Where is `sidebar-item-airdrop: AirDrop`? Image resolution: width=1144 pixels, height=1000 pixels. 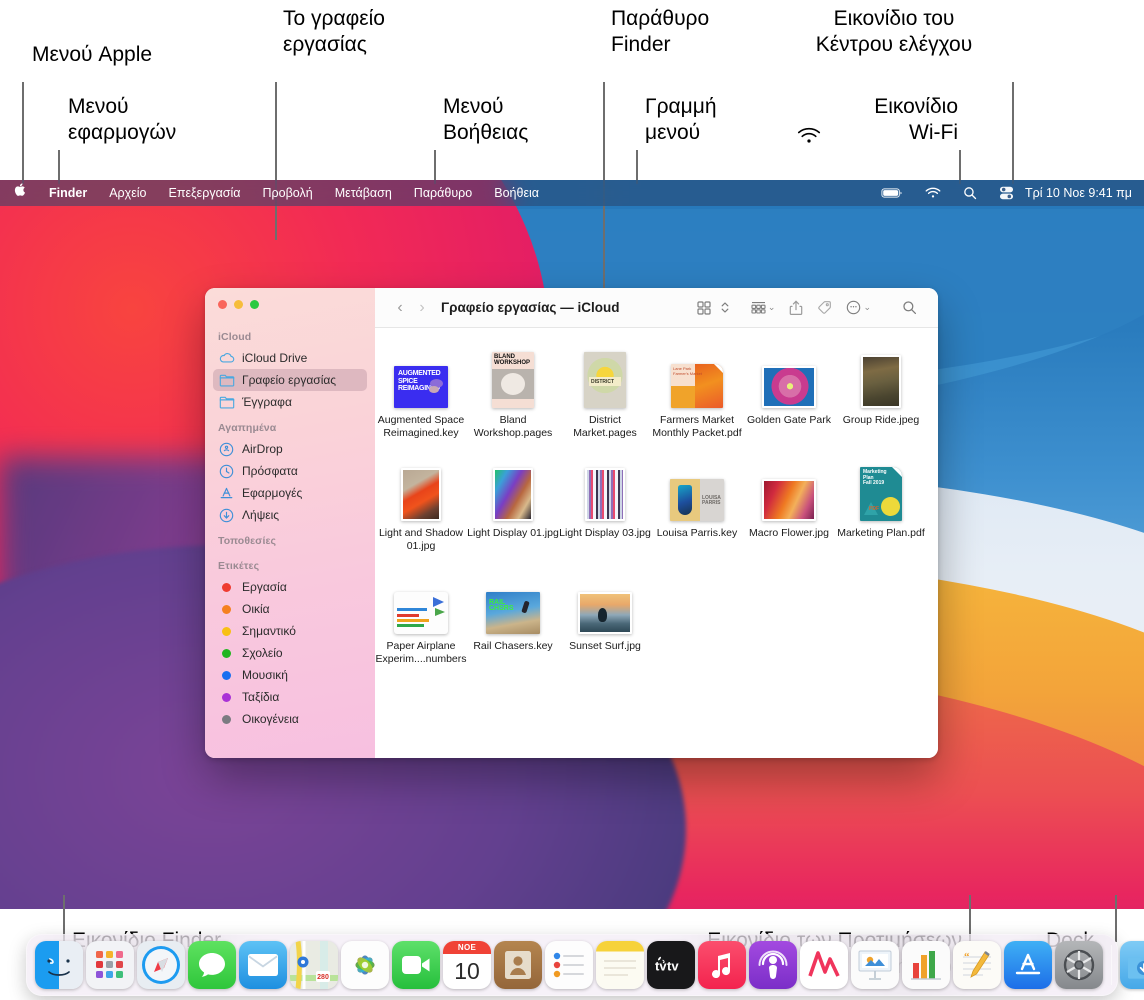 sidebar-item-airdrop: AirDrop is located at coordinates (290, 449).